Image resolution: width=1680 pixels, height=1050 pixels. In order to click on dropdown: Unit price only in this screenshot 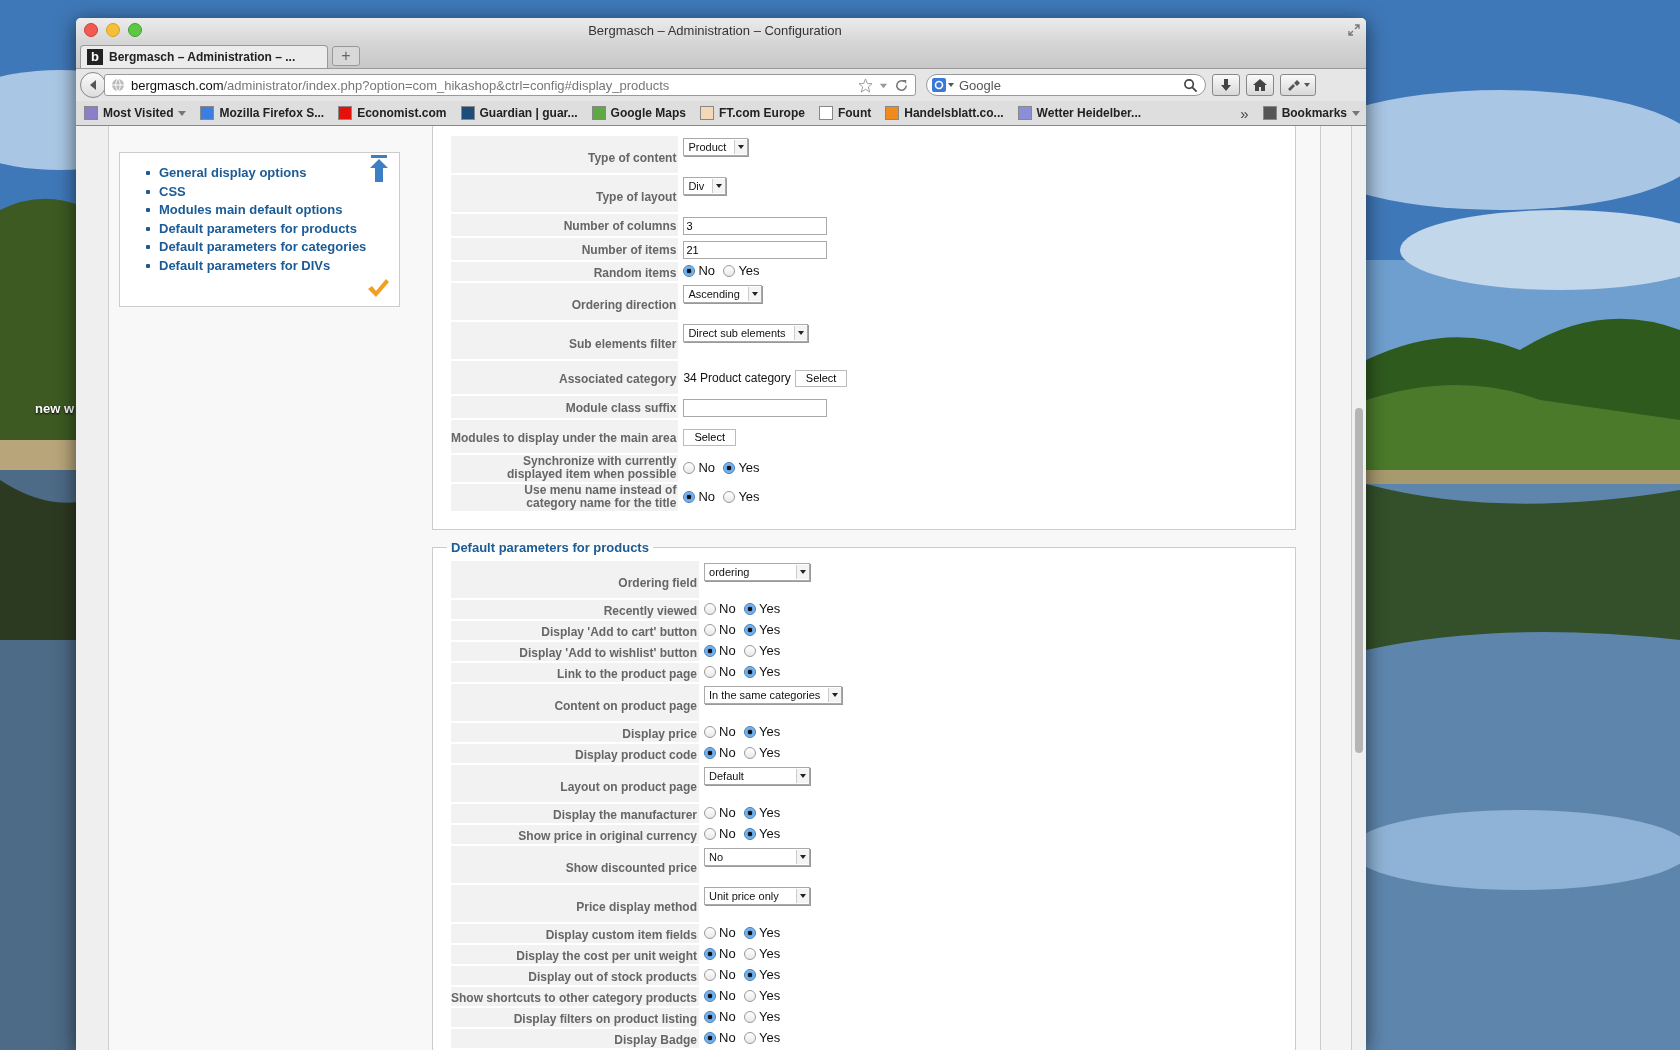, I will do `click(757, 896)`.